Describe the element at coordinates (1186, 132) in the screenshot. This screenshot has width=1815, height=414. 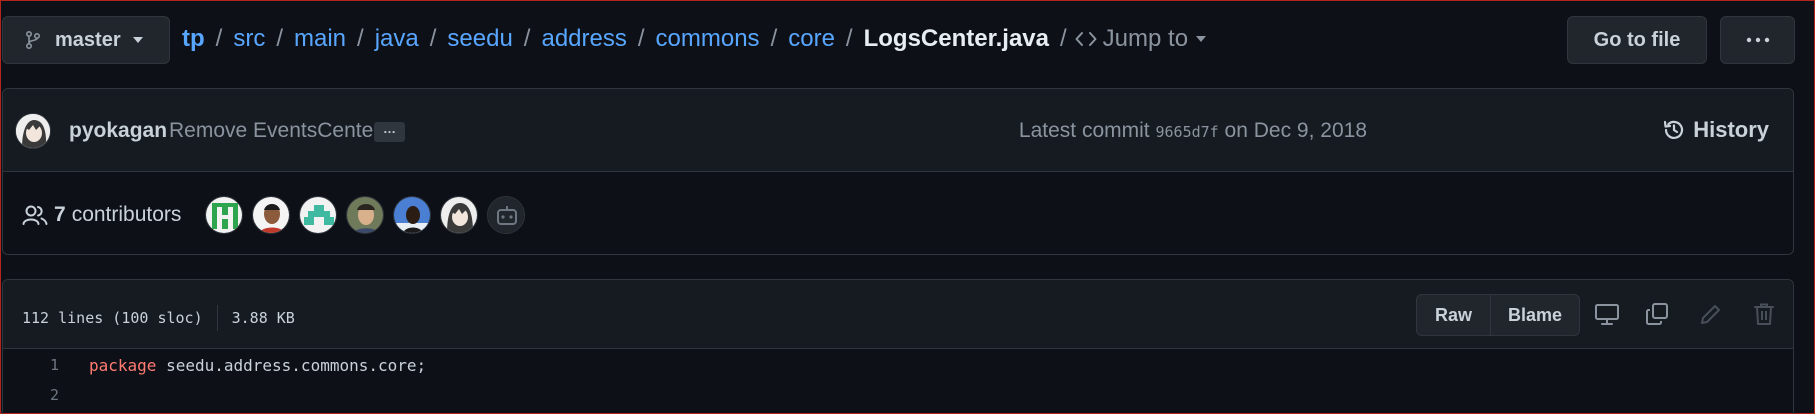
I see `commit-sha-link: 9665d7f` at that location.